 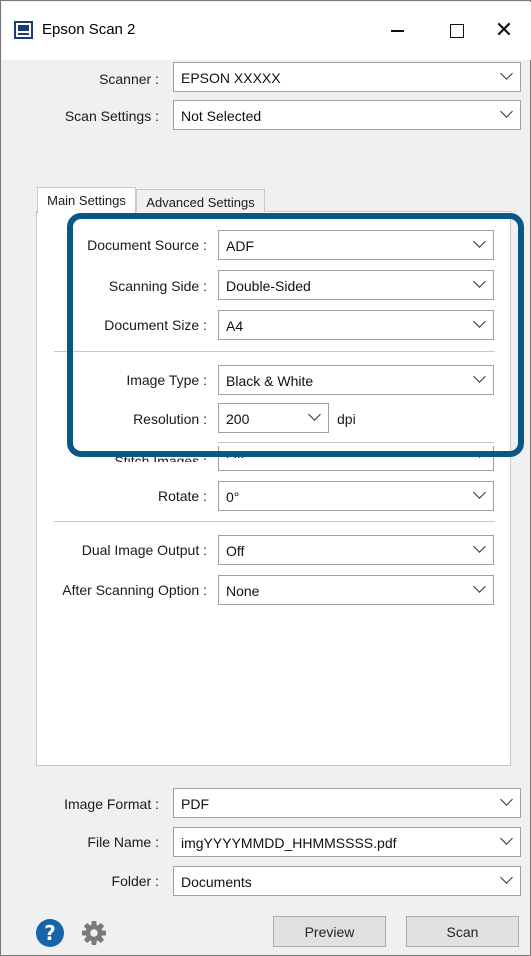 I want to click on dual-image-output-value: Off, so click(x=235, y=551).